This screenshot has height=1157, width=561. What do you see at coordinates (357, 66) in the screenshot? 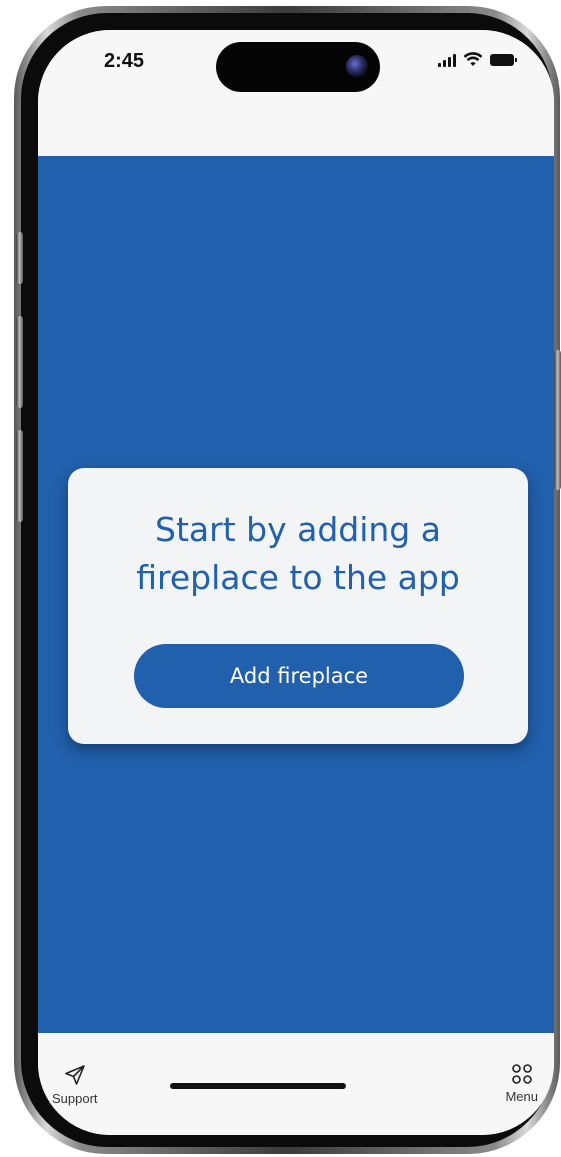
I see `camera-icon` at bounding box center [357, 66].